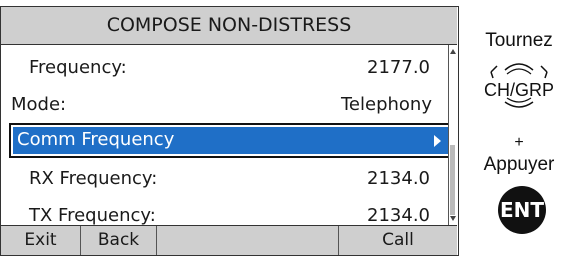 The width and height of the screenshot is (570, 256). What do you see at coordinates (518, 90) in the screenshot?
I see `dial-label: CH/GRP` at bounding box center [518, 90].